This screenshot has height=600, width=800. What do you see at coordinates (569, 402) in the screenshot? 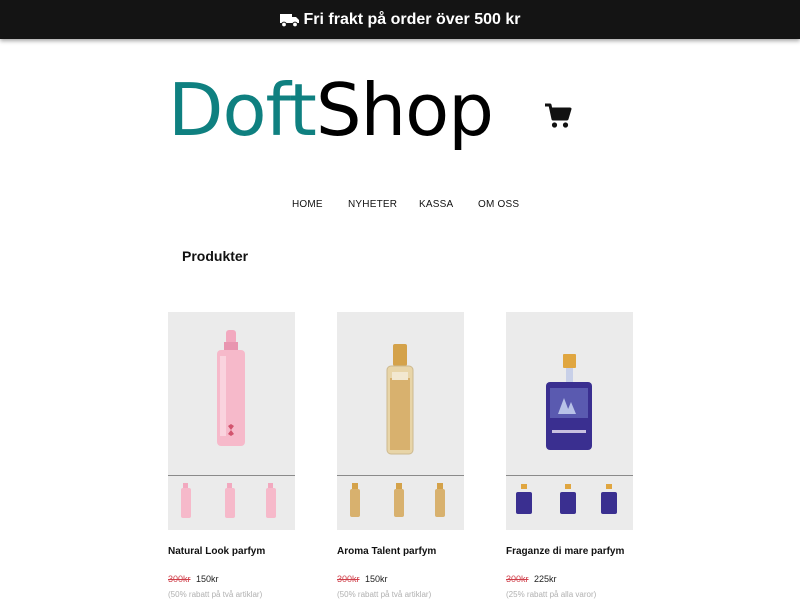
I see `blue-perfume-bottle-icon` at bounding box center [569, 402].